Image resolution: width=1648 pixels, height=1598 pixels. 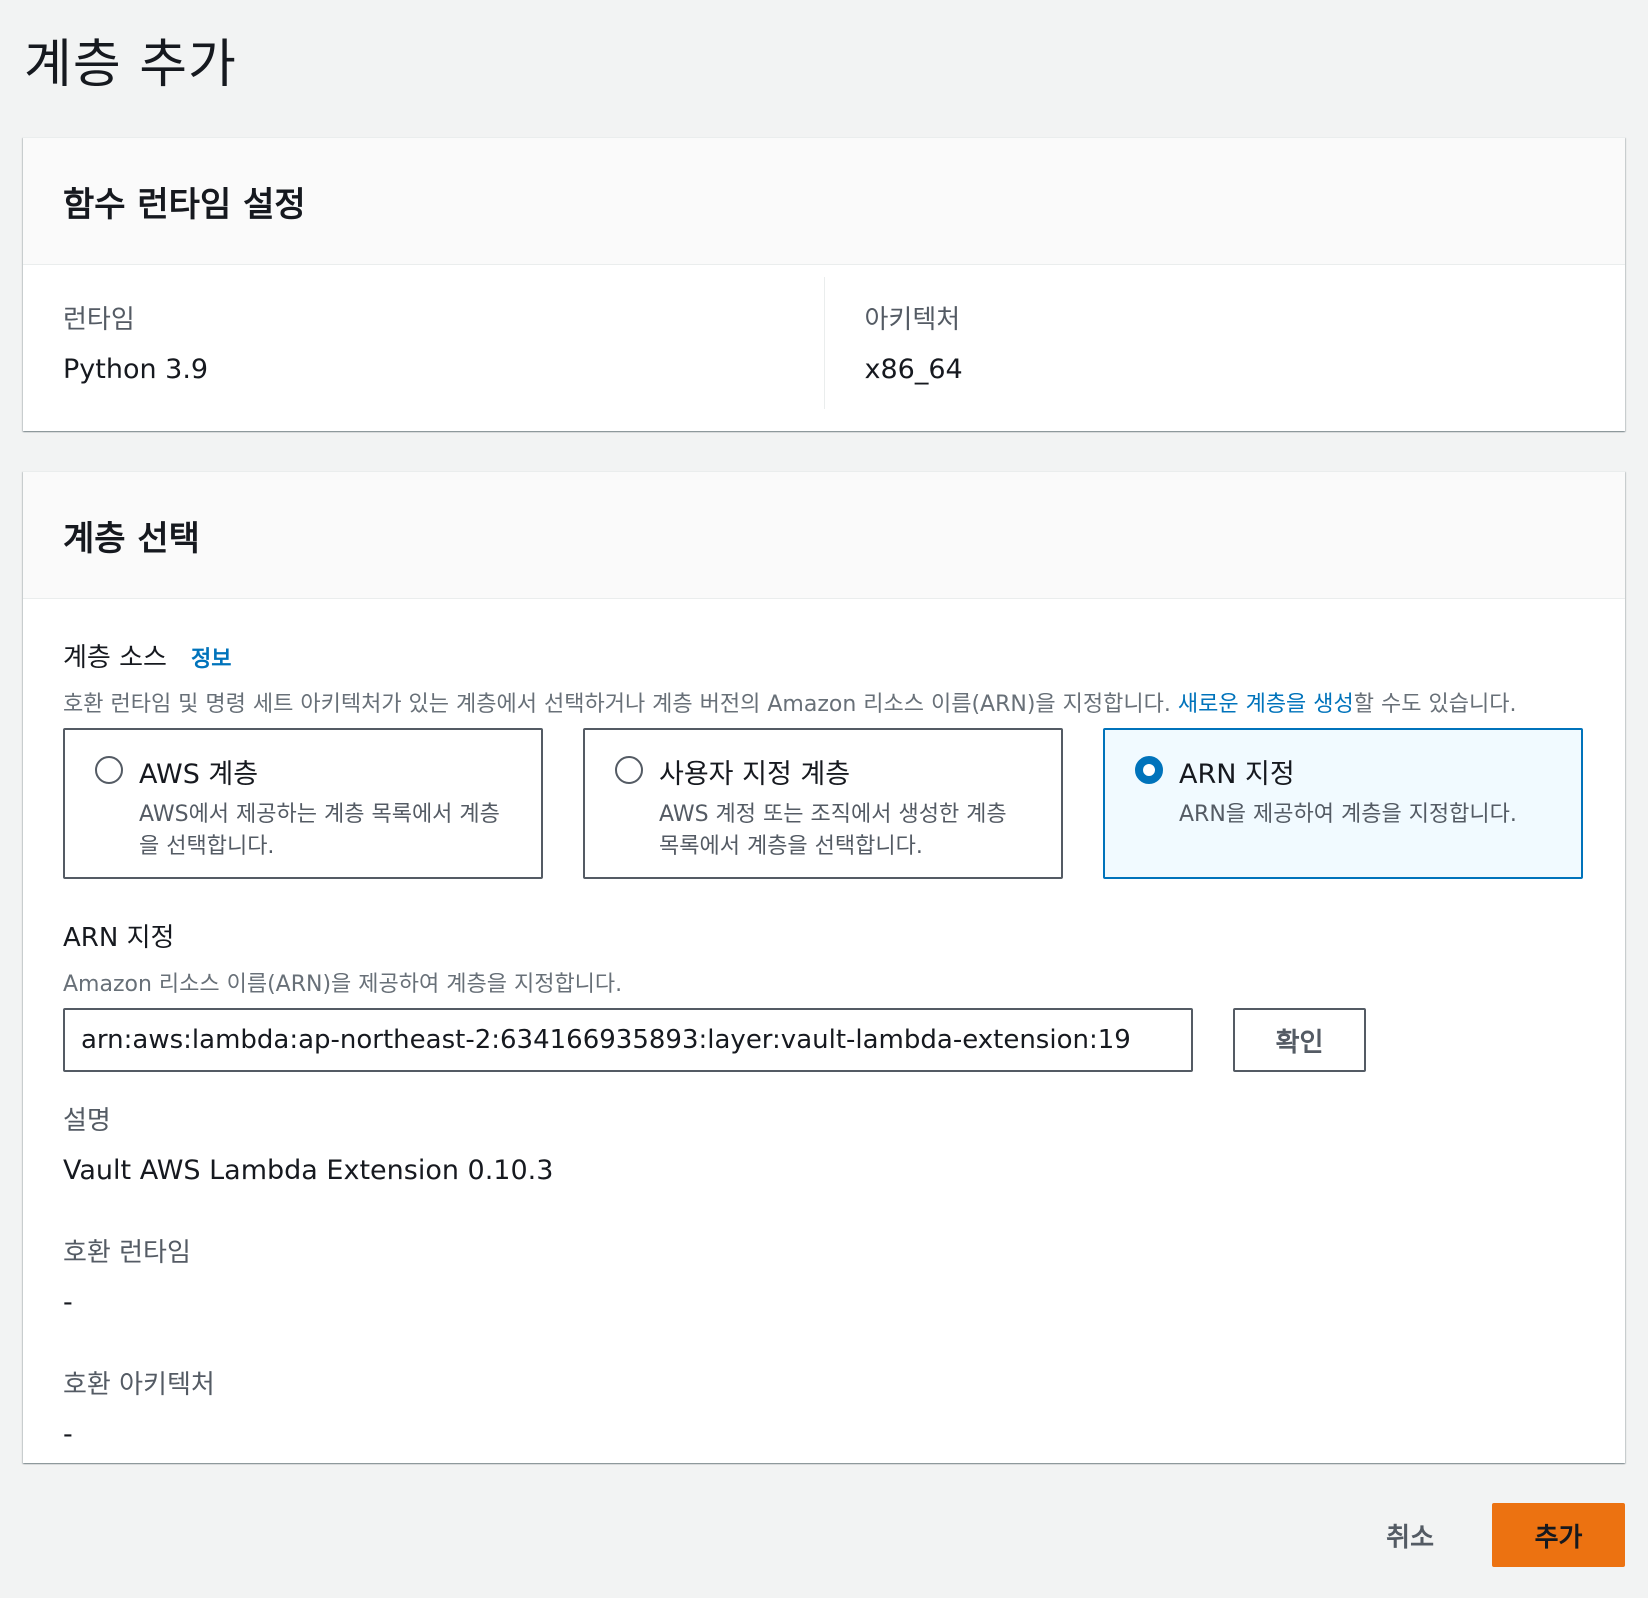 I want to click on description-block: 설명 Vault AWS Lambda Extension 0.10.3, so click(x=824, y=1143).